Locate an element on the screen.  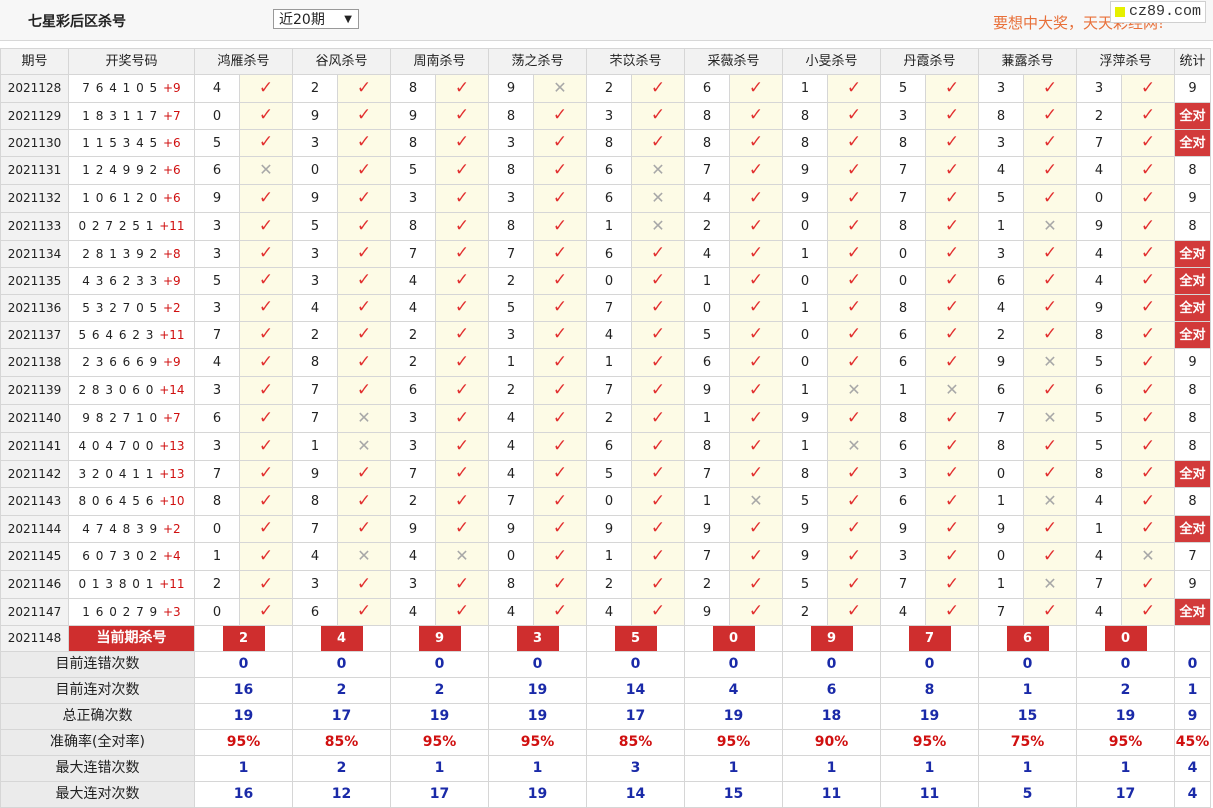
column-header: 芣苡杀号 is located at coordinates (635, 61).